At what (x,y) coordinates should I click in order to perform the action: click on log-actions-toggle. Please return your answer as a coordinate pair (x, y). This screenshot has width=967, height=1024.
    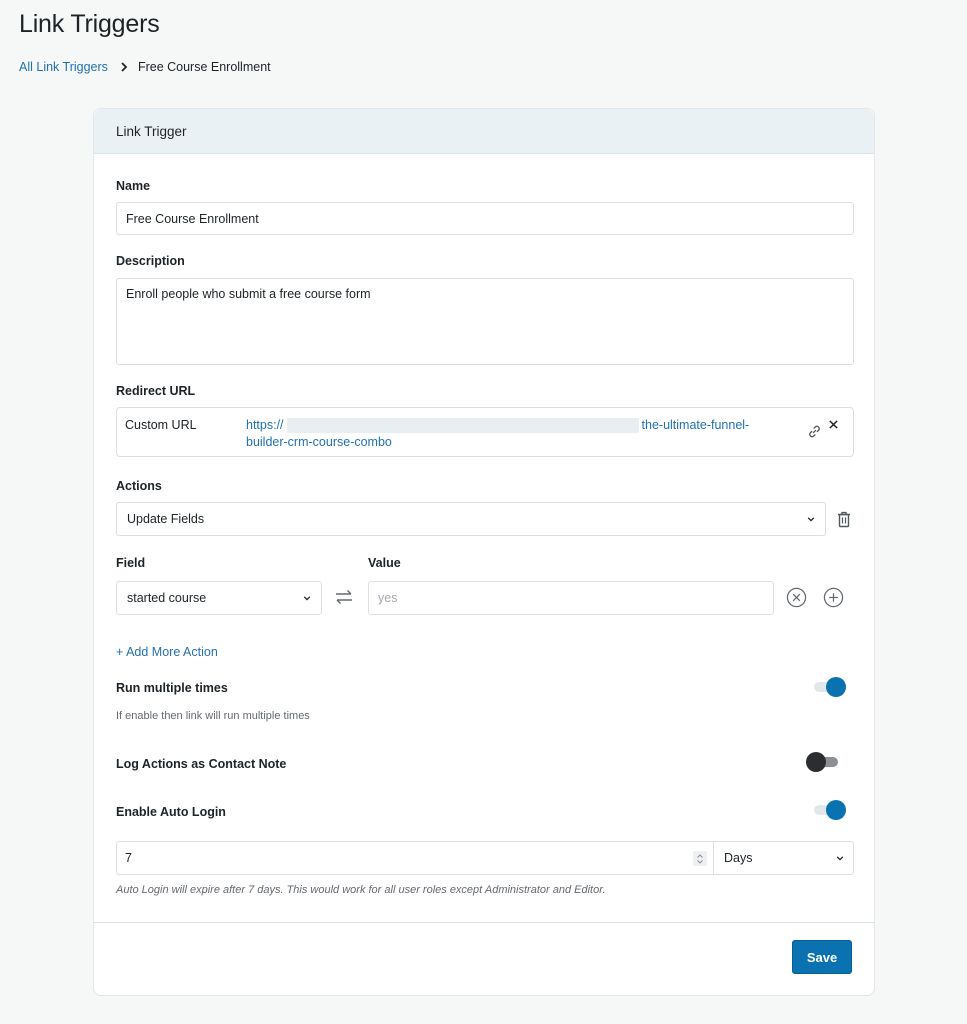
    Looking at the image, I should click on (823, 762).